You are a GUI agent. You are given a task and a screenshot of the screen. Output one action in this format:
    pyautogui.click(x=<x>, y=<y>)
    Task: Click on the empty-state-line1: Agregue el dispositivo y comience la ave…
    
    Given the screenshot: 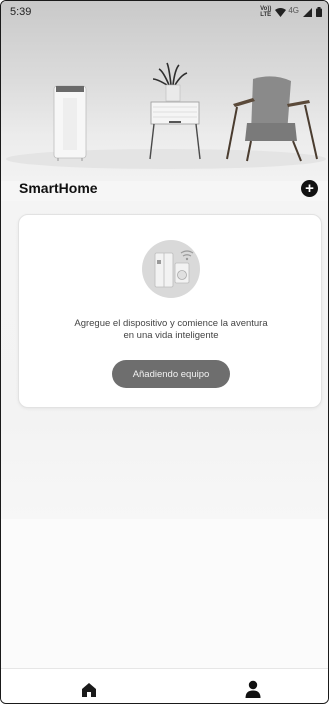 What is the action you would take?
    pyautogui.click(x=171, y=323)
    